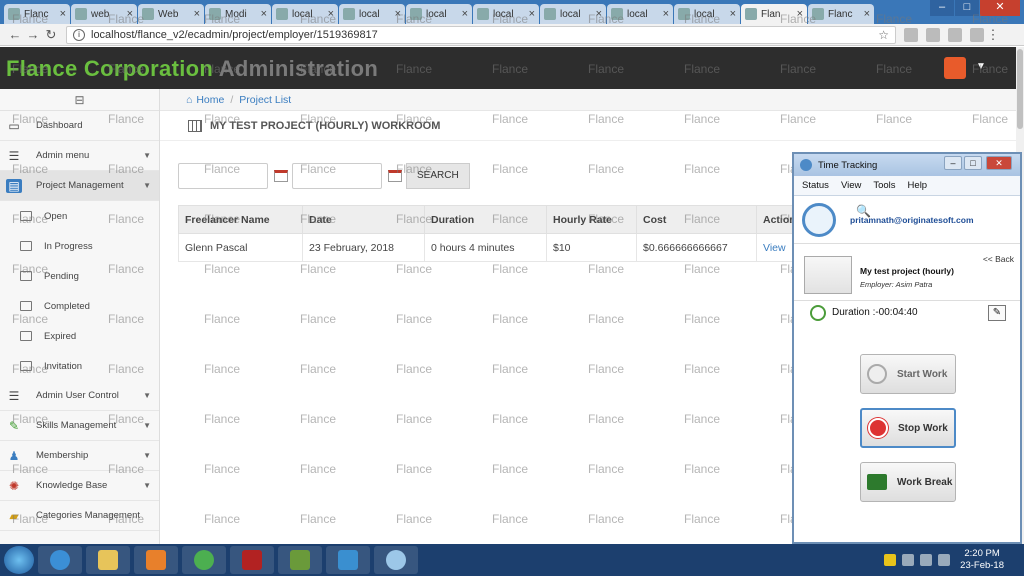 The height and width of the screenshot is (576, 1024). Describe the element at coordinates (883, 35) in the screenshot. I see `bookmark-star-icon: ☆` at that location.